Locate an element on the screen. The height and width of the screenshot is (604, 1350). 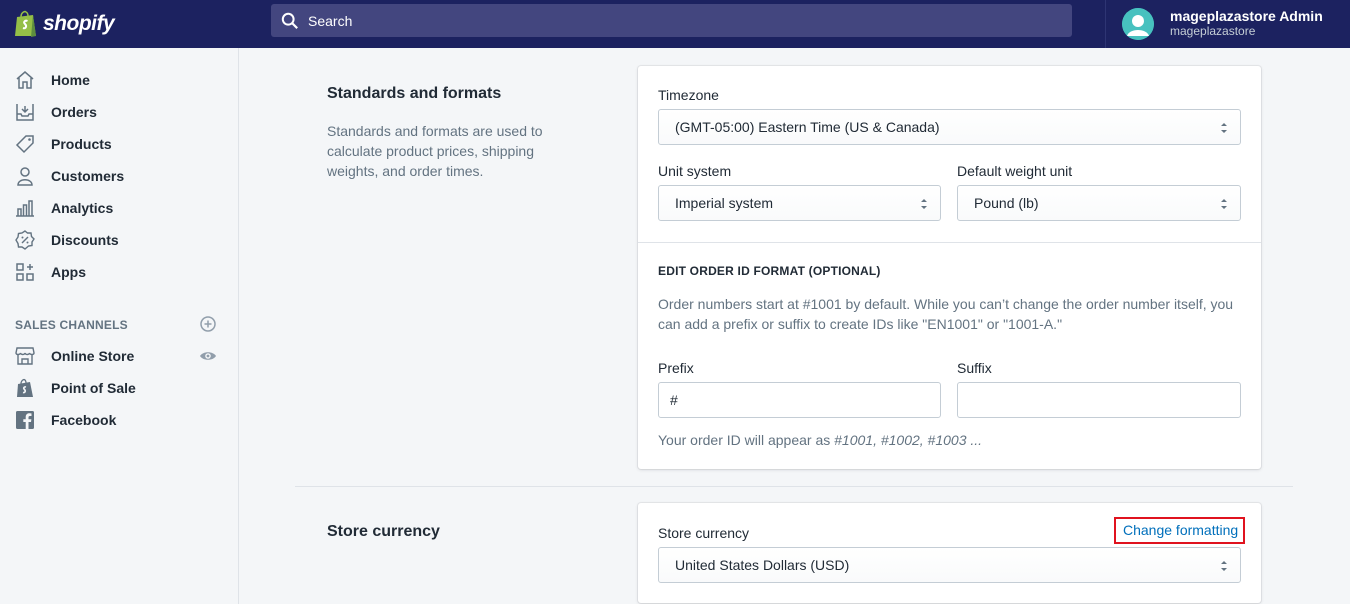
sales-channels-heading: SALES CHANNELS is located at coordinates (71, 325).